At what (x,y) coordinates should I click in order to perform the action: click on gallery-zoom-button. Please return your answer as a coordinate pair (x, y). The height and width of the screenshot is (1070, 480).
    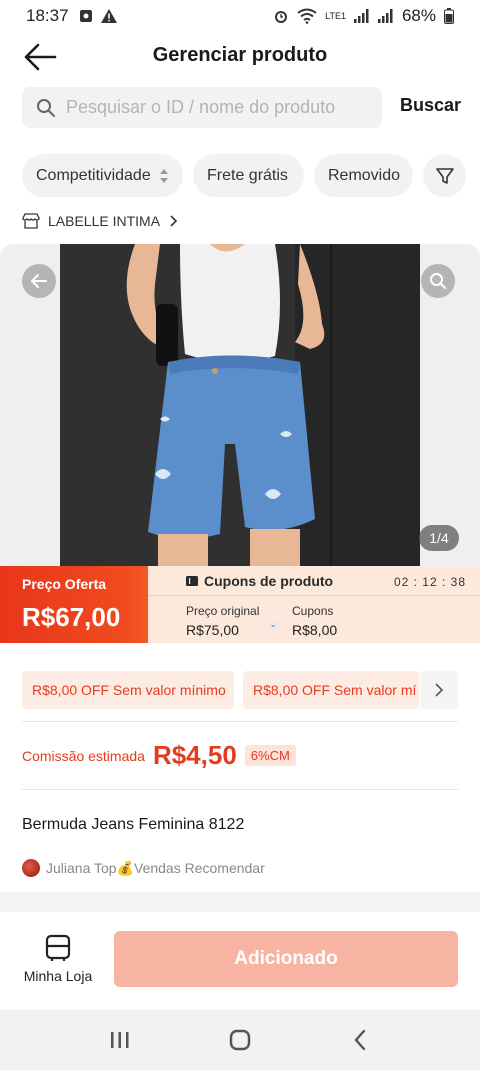
    Looking at the image, I should click on (438, 281).